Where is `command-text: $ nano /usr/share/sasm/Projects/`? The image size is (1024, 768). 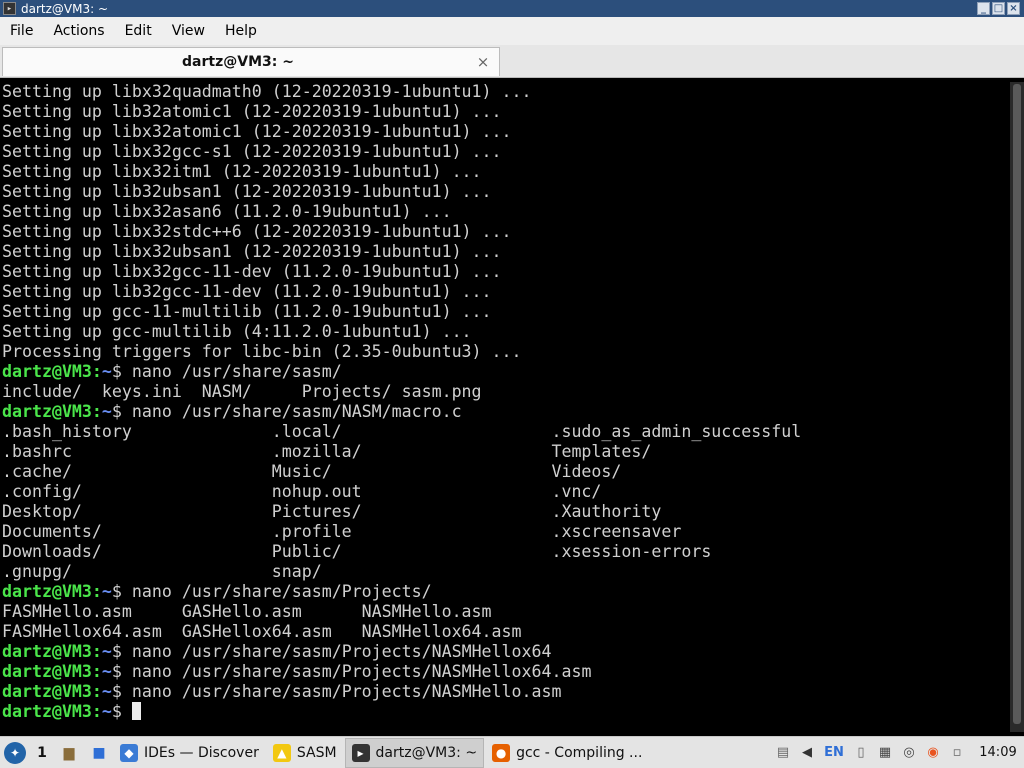
command-text: $ nano /usr/share/sasm/Projects/ is located at coordinates (271, 591).